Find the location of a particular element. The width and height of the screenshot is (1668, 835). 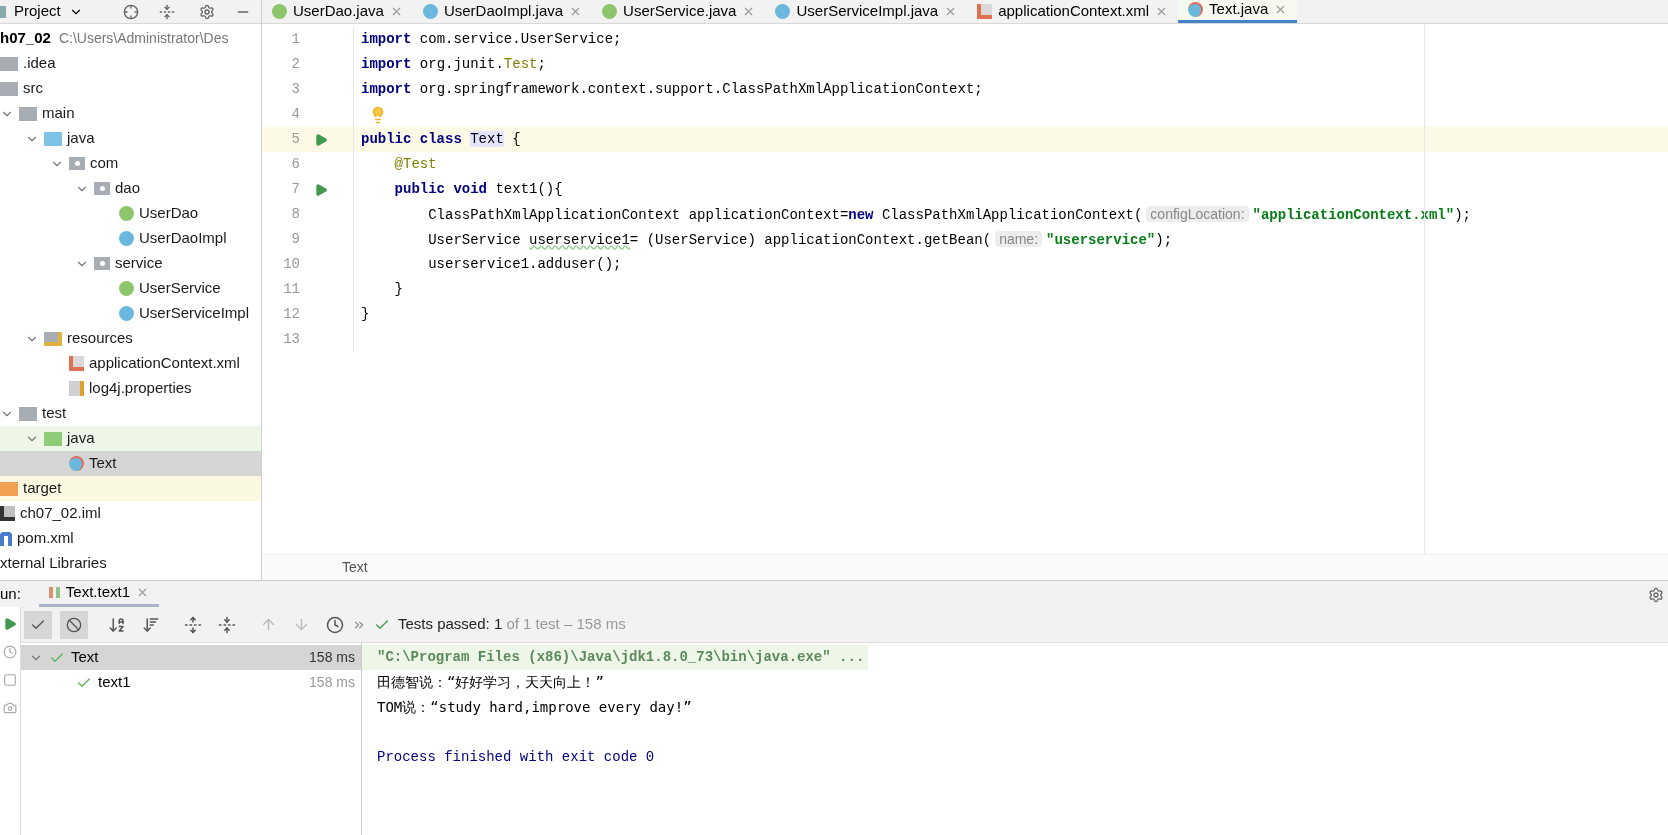

tree-item: UserDaoImpl is located at coordinates (130, 238).